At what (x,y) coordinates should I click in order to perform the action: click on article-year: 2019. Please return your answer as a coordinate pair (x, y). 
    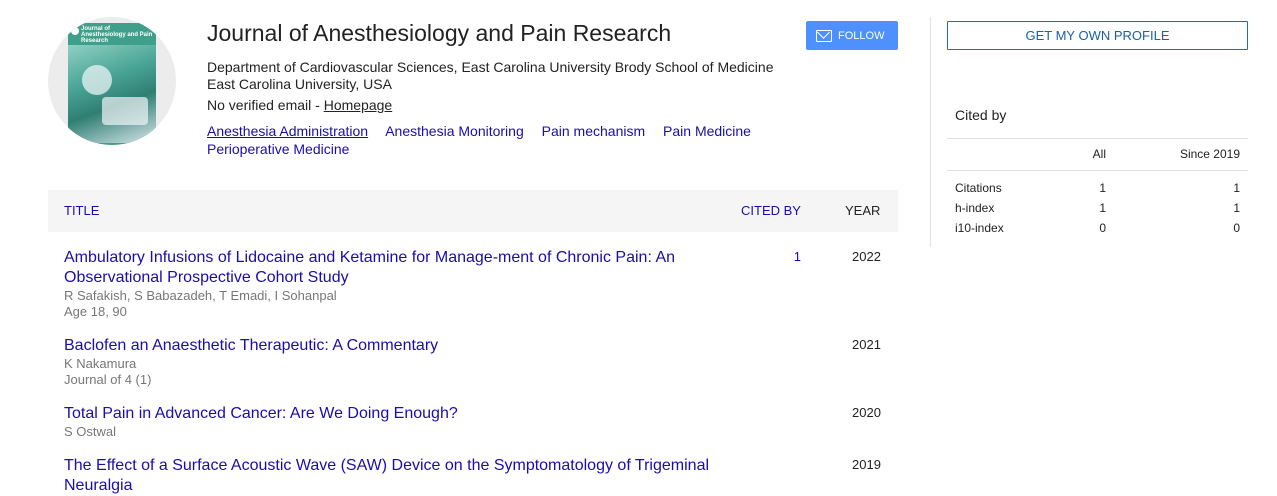
    Looking at the image, I should click on (866, 464).